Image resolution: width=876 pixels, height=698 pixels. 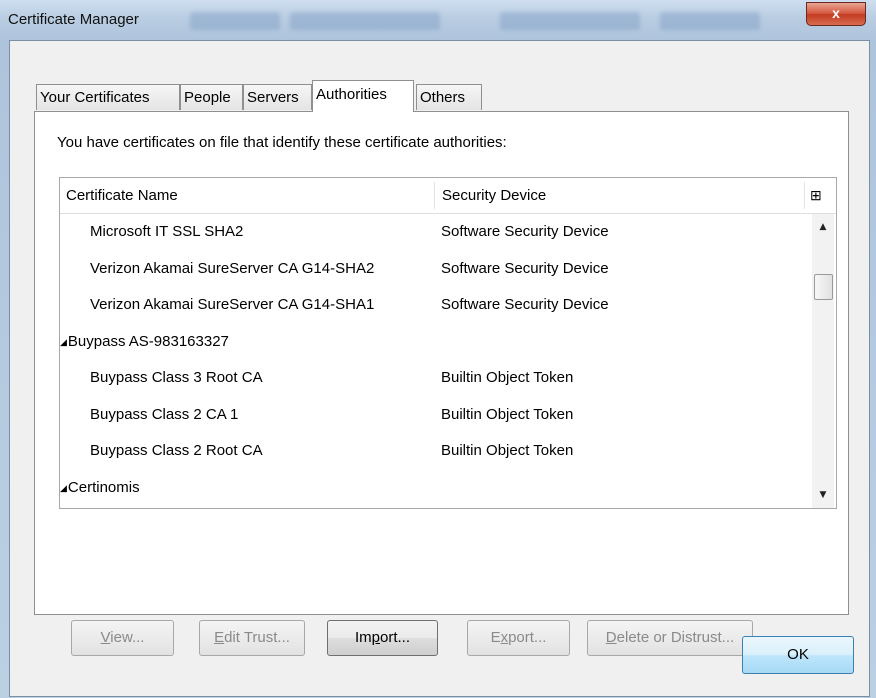 I want to click on certificate-name-text: Certinomis, so click(x=103, y=487).